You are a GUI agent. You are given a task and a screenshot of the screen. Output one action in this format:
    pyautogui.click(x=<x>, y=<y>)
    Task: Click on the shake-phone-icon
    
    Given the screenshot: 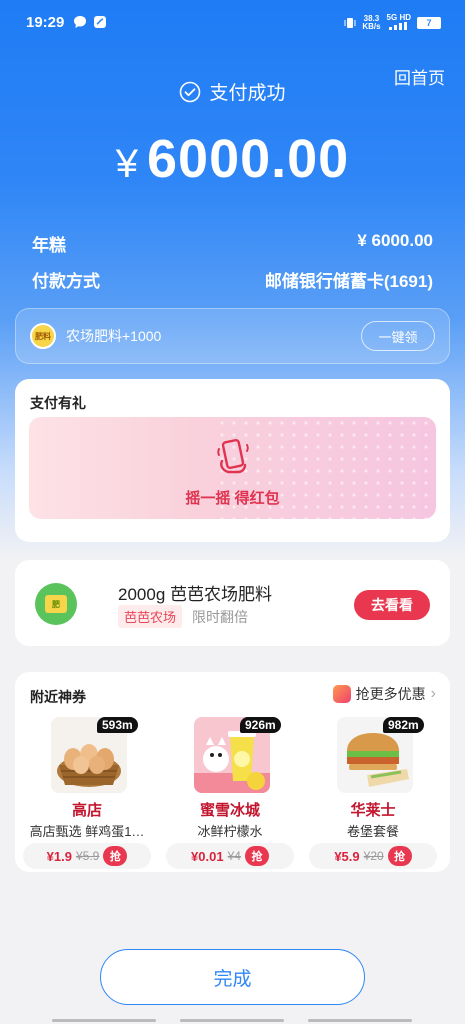 What is the action you would take?
    pyautogui.click(x=232, y=456)
    